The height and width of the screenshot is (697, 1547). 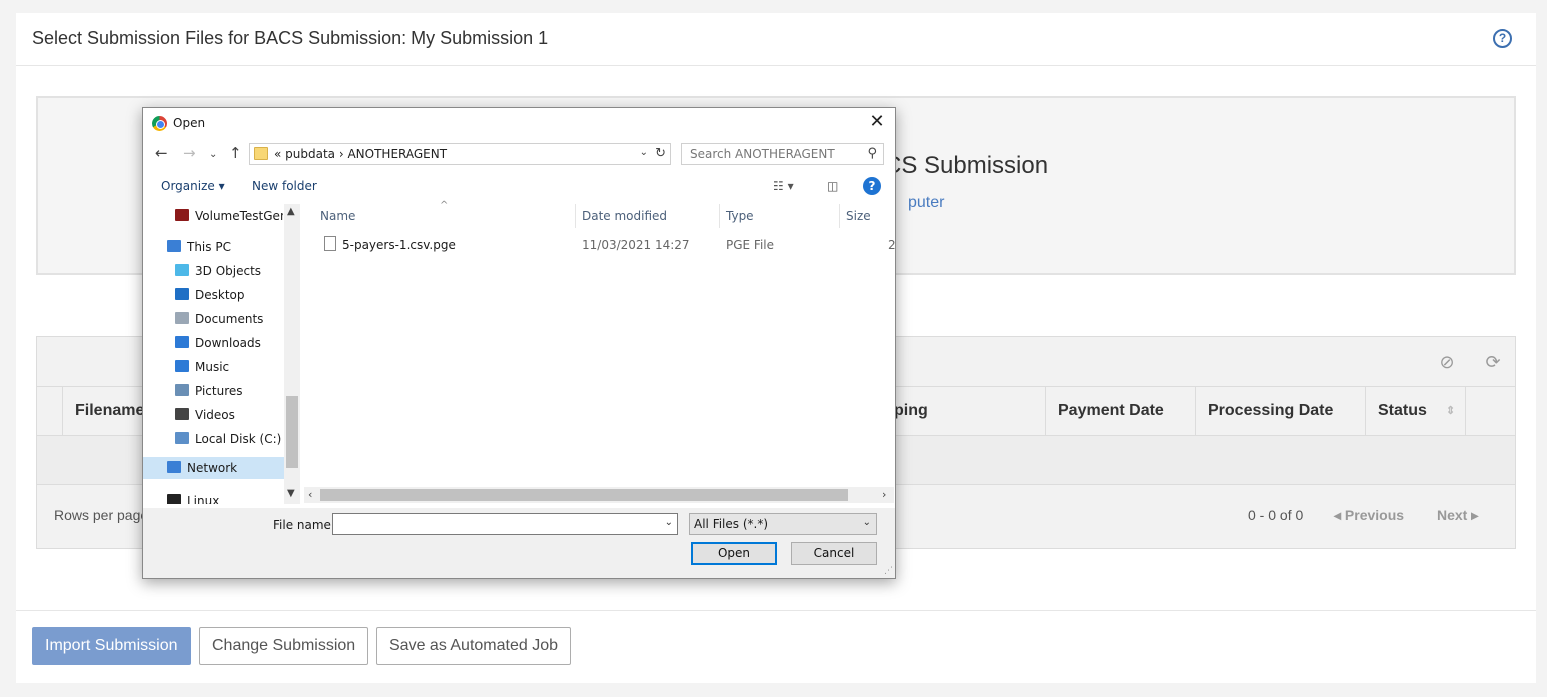 I want to click on nav-item-videos: Videos, so click(x=229, y=415).